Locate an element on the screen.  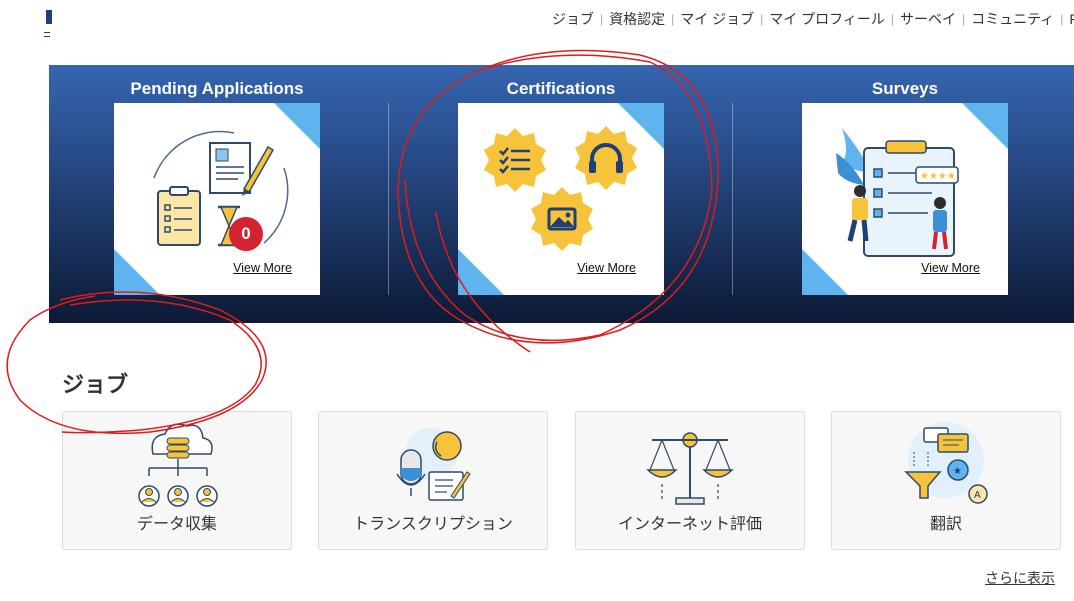
certifications-card: View More is located at coordinates (561, 199).